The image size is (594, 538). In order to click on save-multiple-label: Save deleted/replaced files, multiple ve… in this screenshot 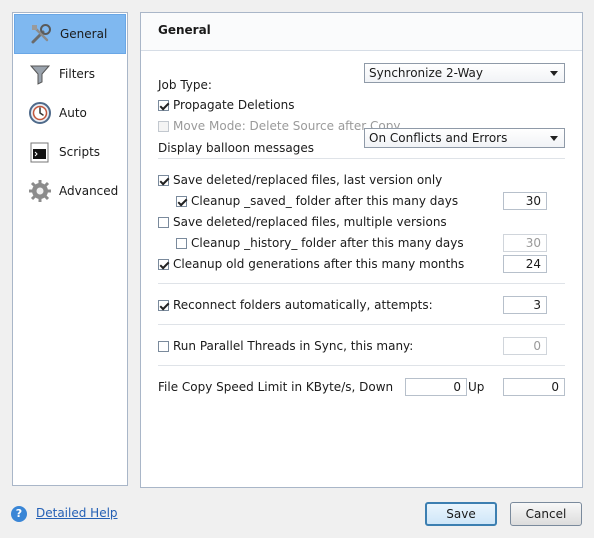, I will do `click(310, 222)`.